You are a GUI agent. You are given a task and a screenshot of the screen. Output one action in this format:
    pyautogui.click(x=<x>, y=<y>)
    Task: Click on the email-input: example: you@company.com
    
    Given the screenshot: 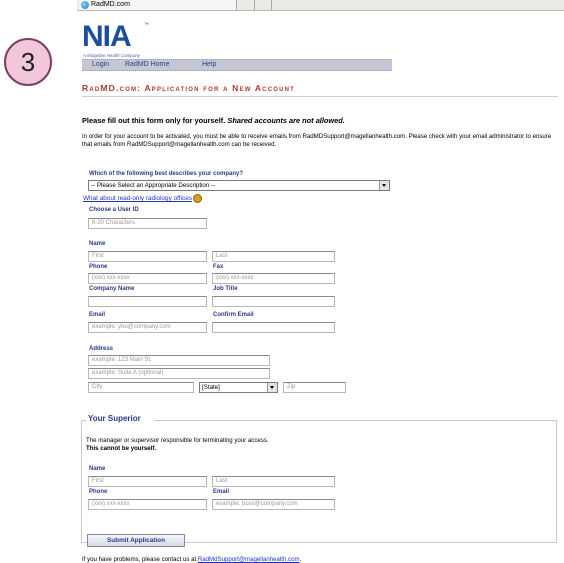 What is the action you would take?
    pyautogui.click(x=147, y=327)
    